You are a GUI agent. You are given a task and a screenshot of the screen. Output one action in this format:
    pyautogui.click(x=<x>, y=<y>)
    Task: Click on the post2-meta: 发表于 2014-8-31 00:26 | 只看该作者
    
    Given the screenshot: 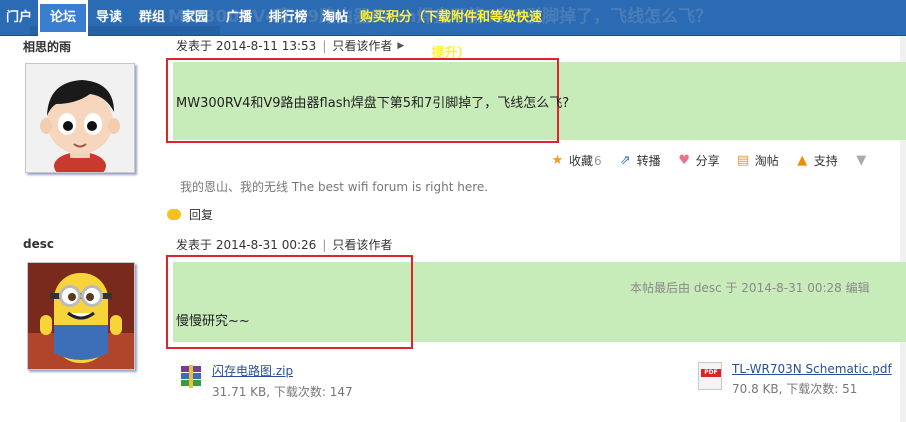 What is the action you would take?
    pyautogui.click(x=284, y=244)
    